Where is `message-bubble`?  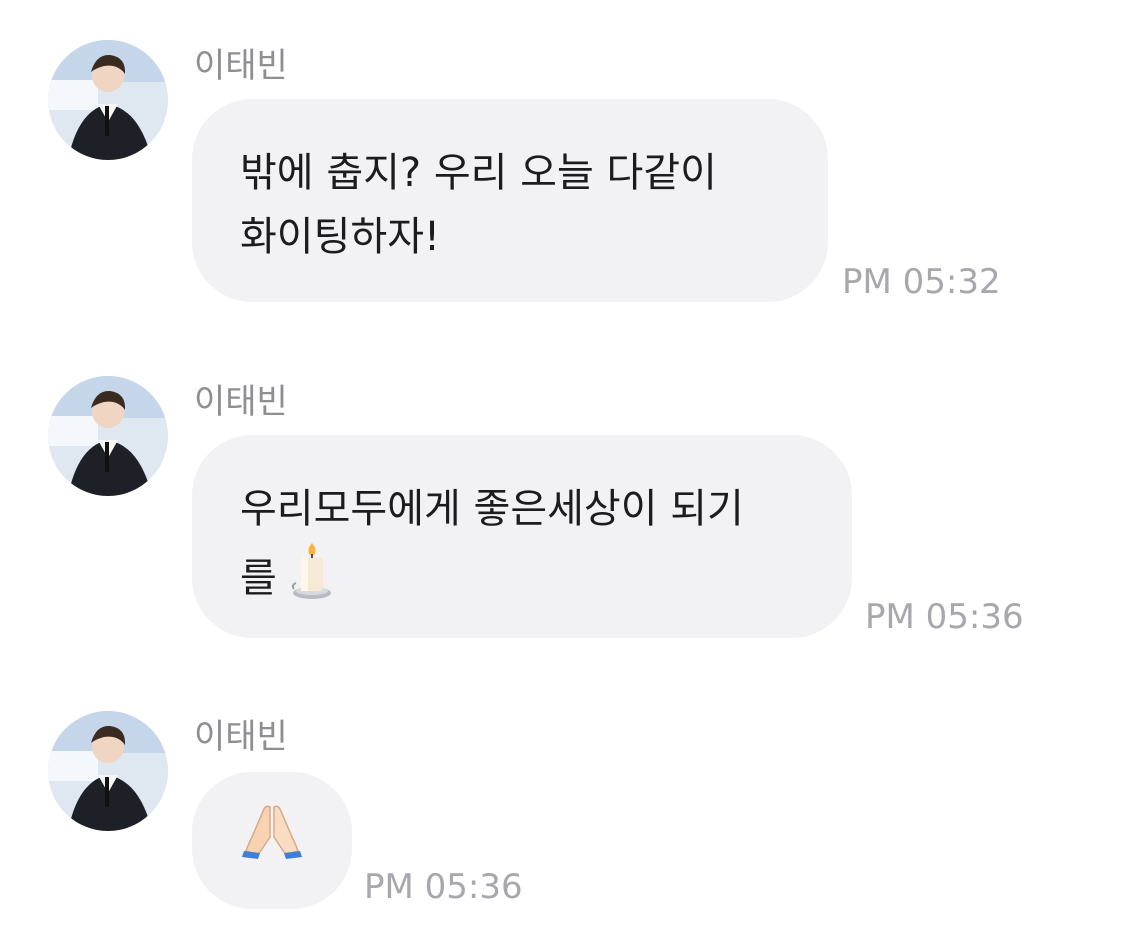 message-bubble is located at coordinates (272, 840).